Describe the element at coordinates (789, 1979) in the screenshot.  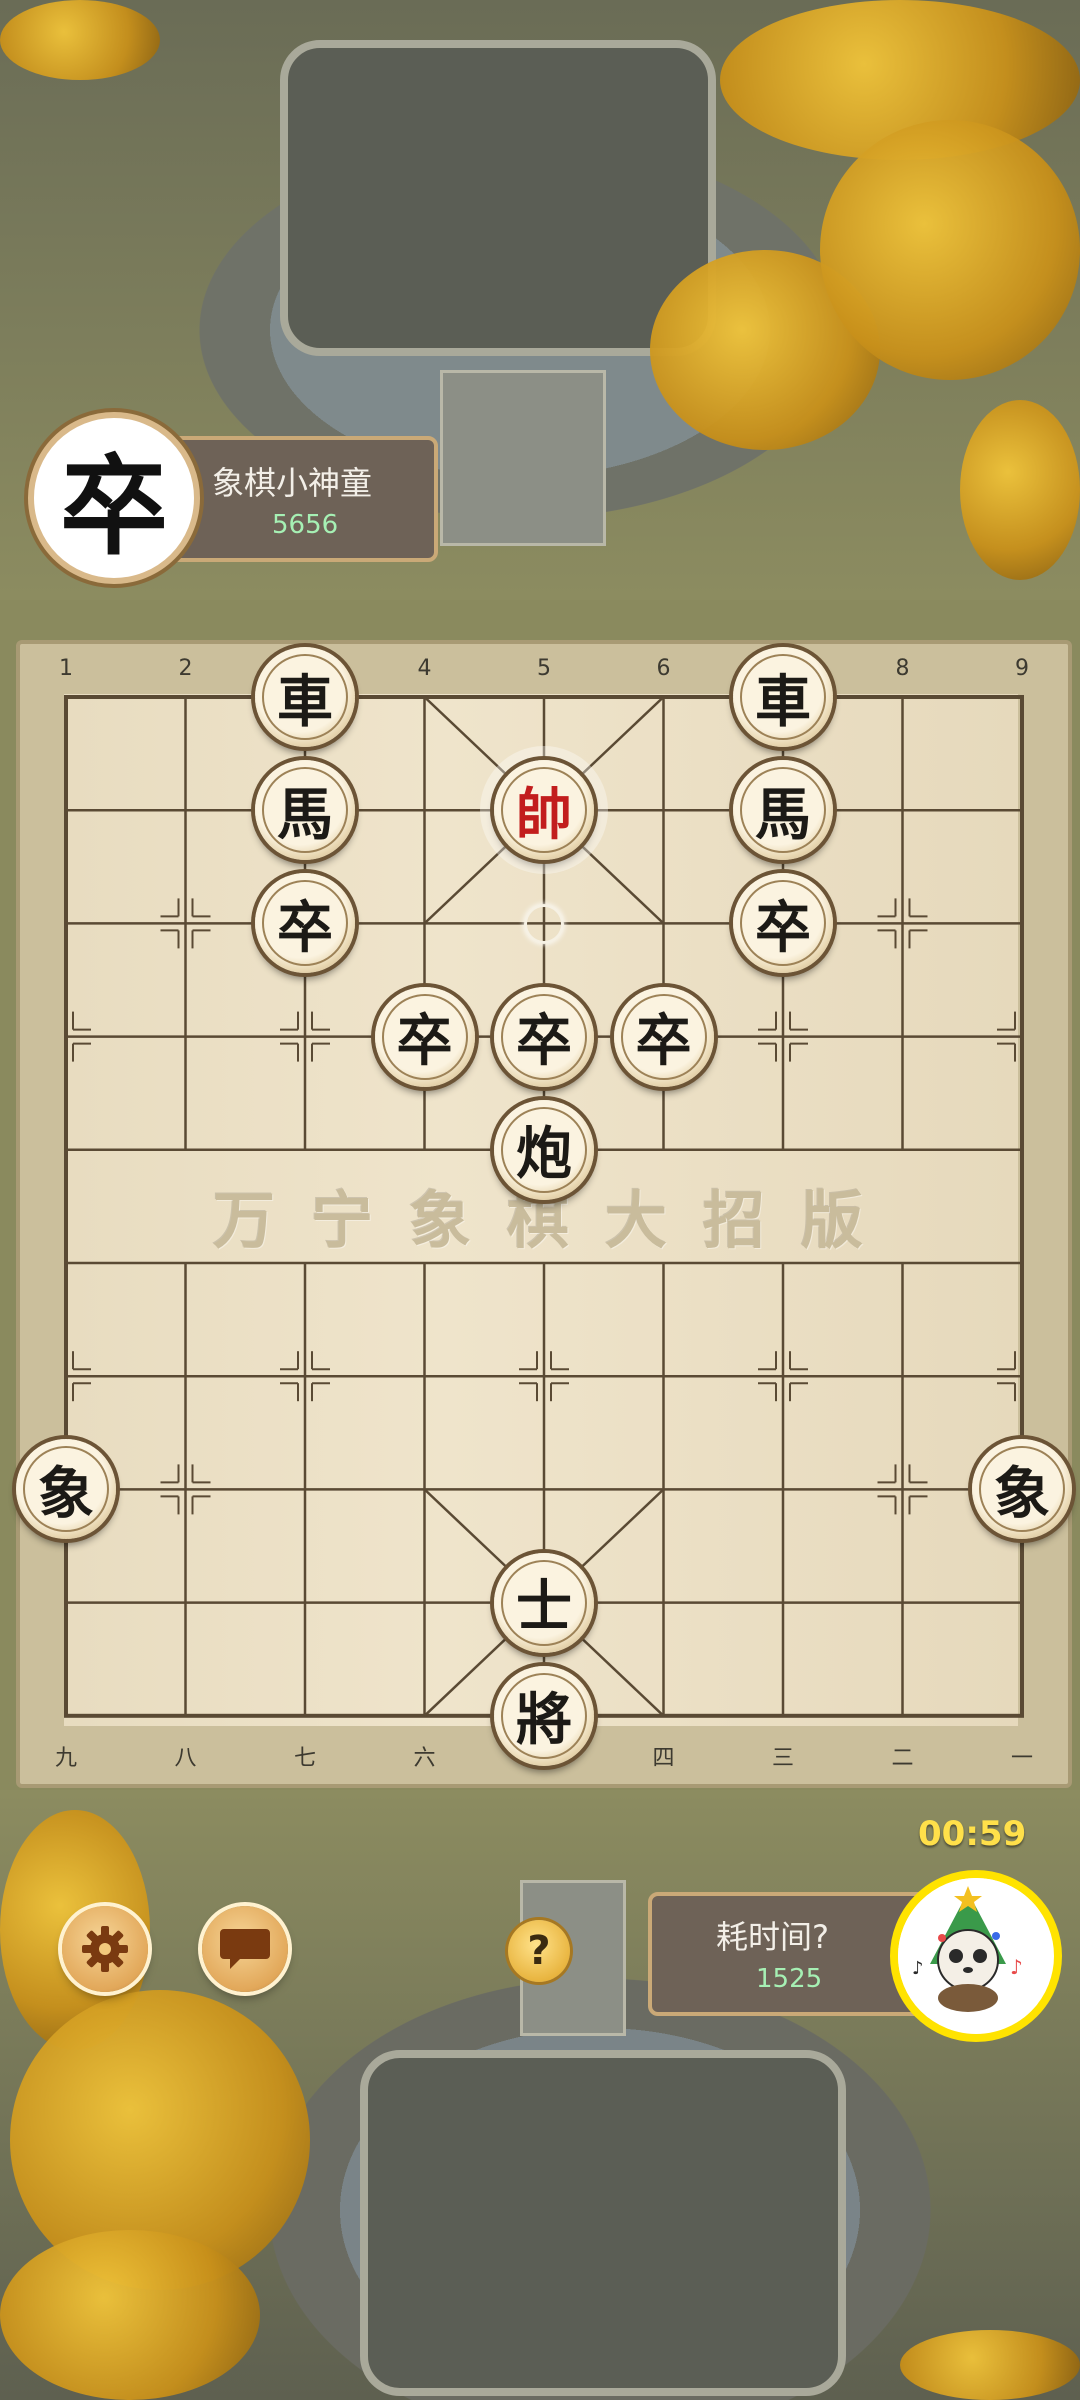
I see `player-score: 1525` at that location.